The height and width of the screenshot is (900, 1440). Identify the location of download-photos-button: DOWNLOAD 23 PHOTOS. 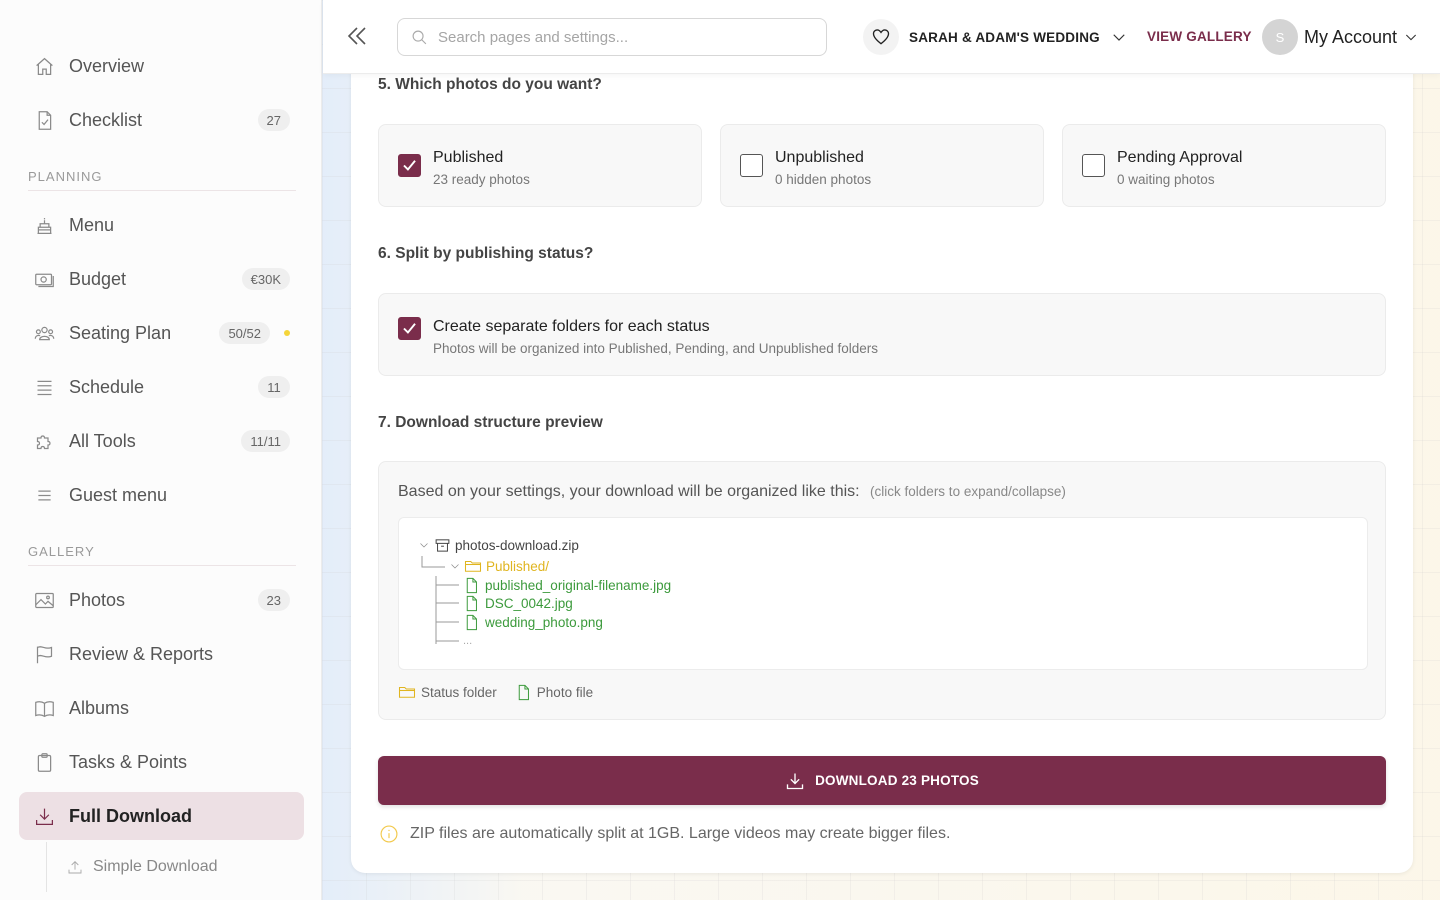
(882, 780).